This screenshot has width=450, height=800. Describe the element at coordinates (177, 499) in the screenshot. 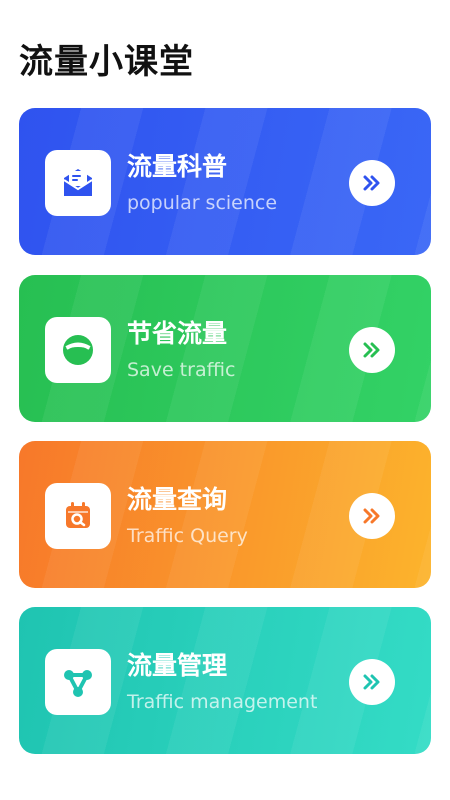

I see `card-title: 流量查询` at that location.